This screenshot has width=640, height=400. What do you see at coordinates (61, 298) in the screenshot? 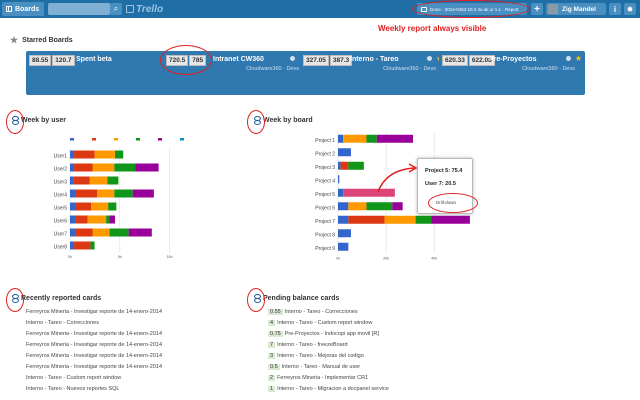
I see `recent-cards-title: Recently reported cards` at bounding box center [61, 298].